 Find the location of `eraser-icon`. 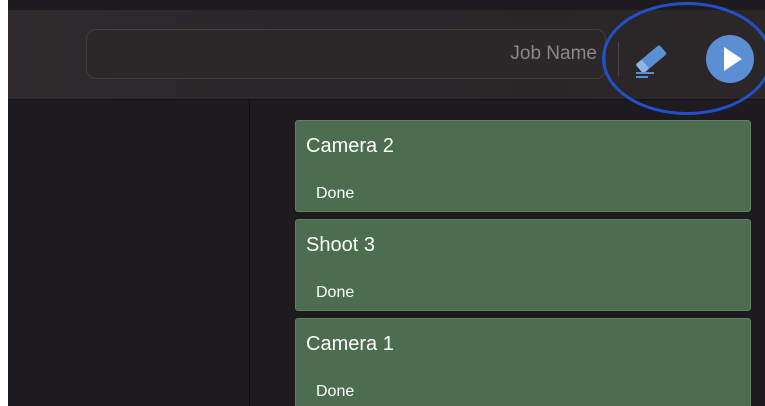

eraser-icon is located at coordinates (651, 61).